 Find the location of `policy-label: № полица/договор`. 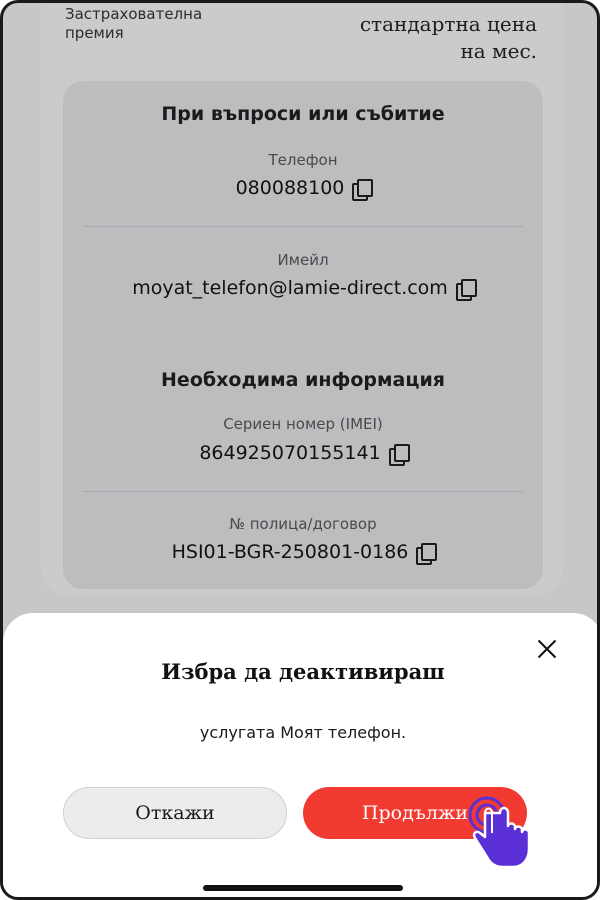

policy-label: № полица/договор is located at coordinates (303, 524).